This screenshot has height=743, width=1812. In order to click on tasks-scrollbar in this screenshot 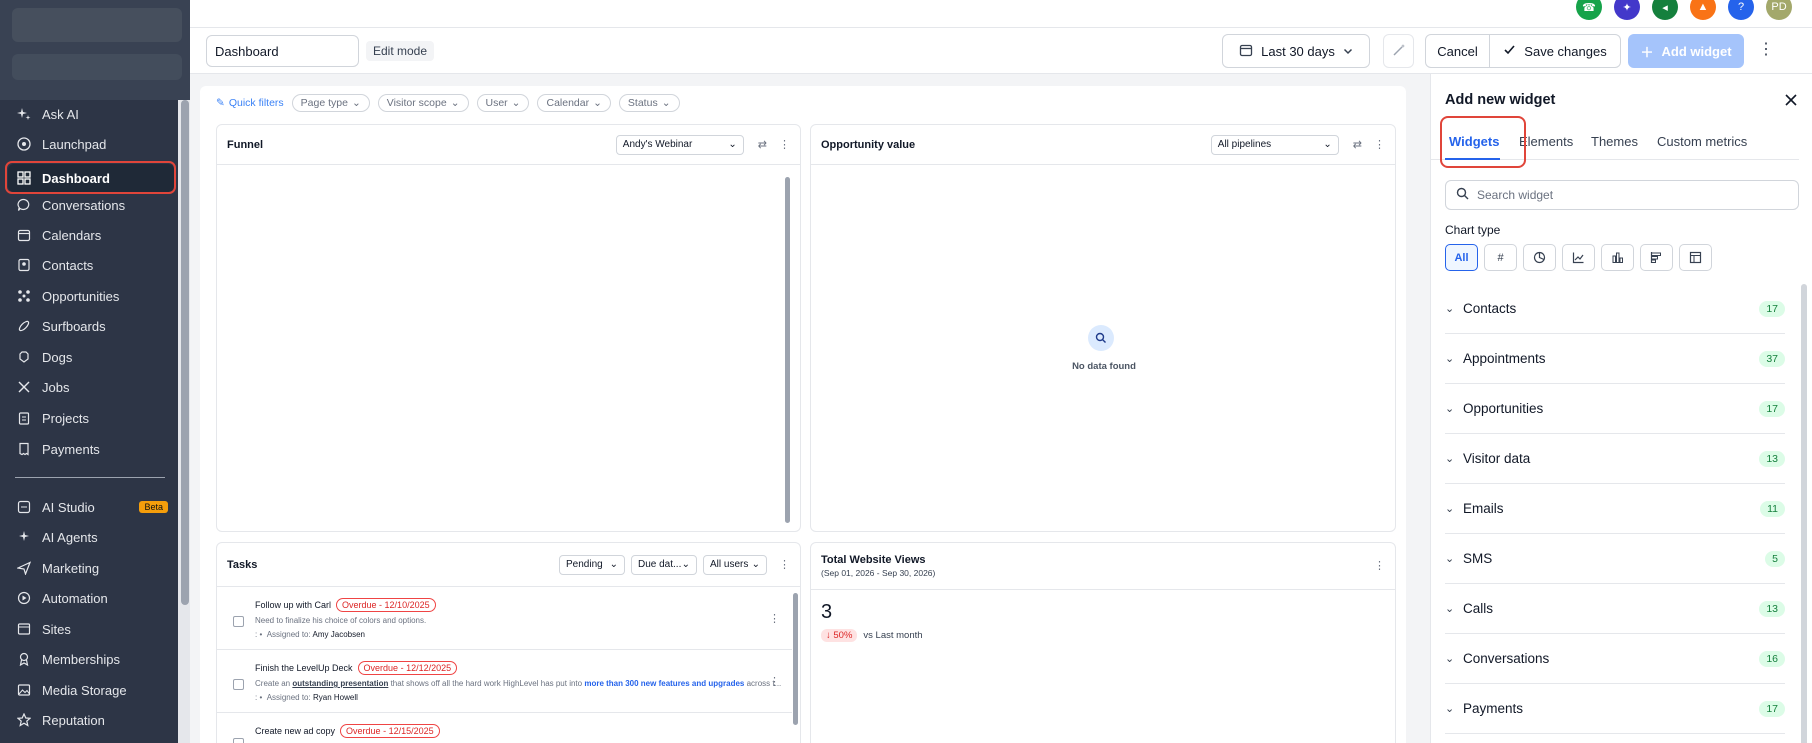, I will do `click(795, 659)`.